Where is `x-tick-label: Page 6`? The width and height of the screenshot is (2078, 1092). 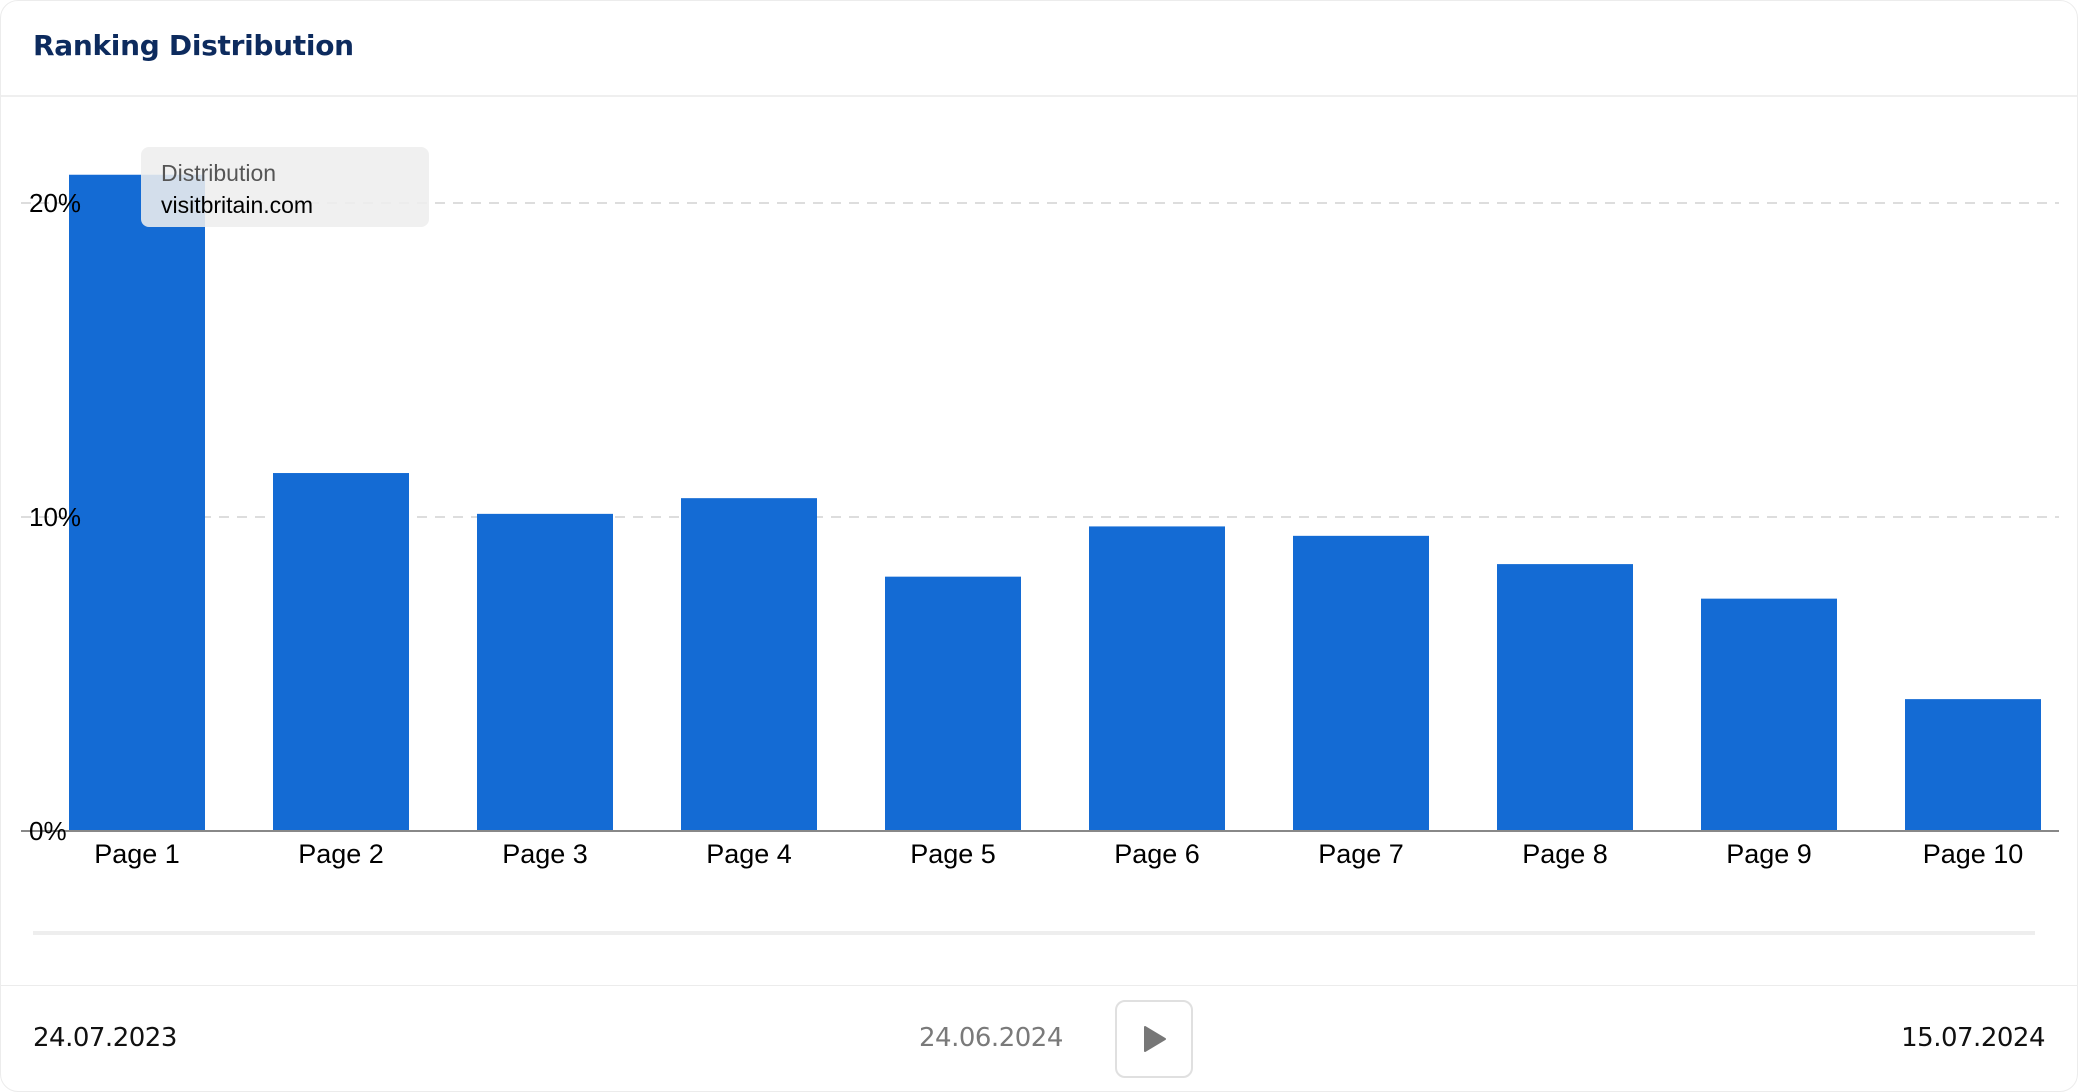 x-tick-label: Page 6 is located at coordinates (1157, 854).